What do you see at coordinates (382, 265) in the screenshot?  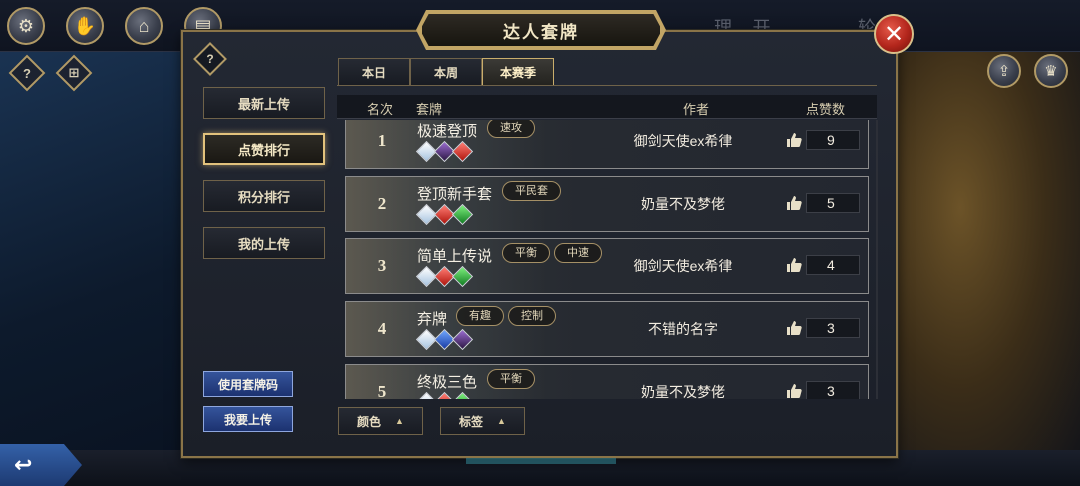 I see `row-rank: 3` at bounding box center [382, 265].